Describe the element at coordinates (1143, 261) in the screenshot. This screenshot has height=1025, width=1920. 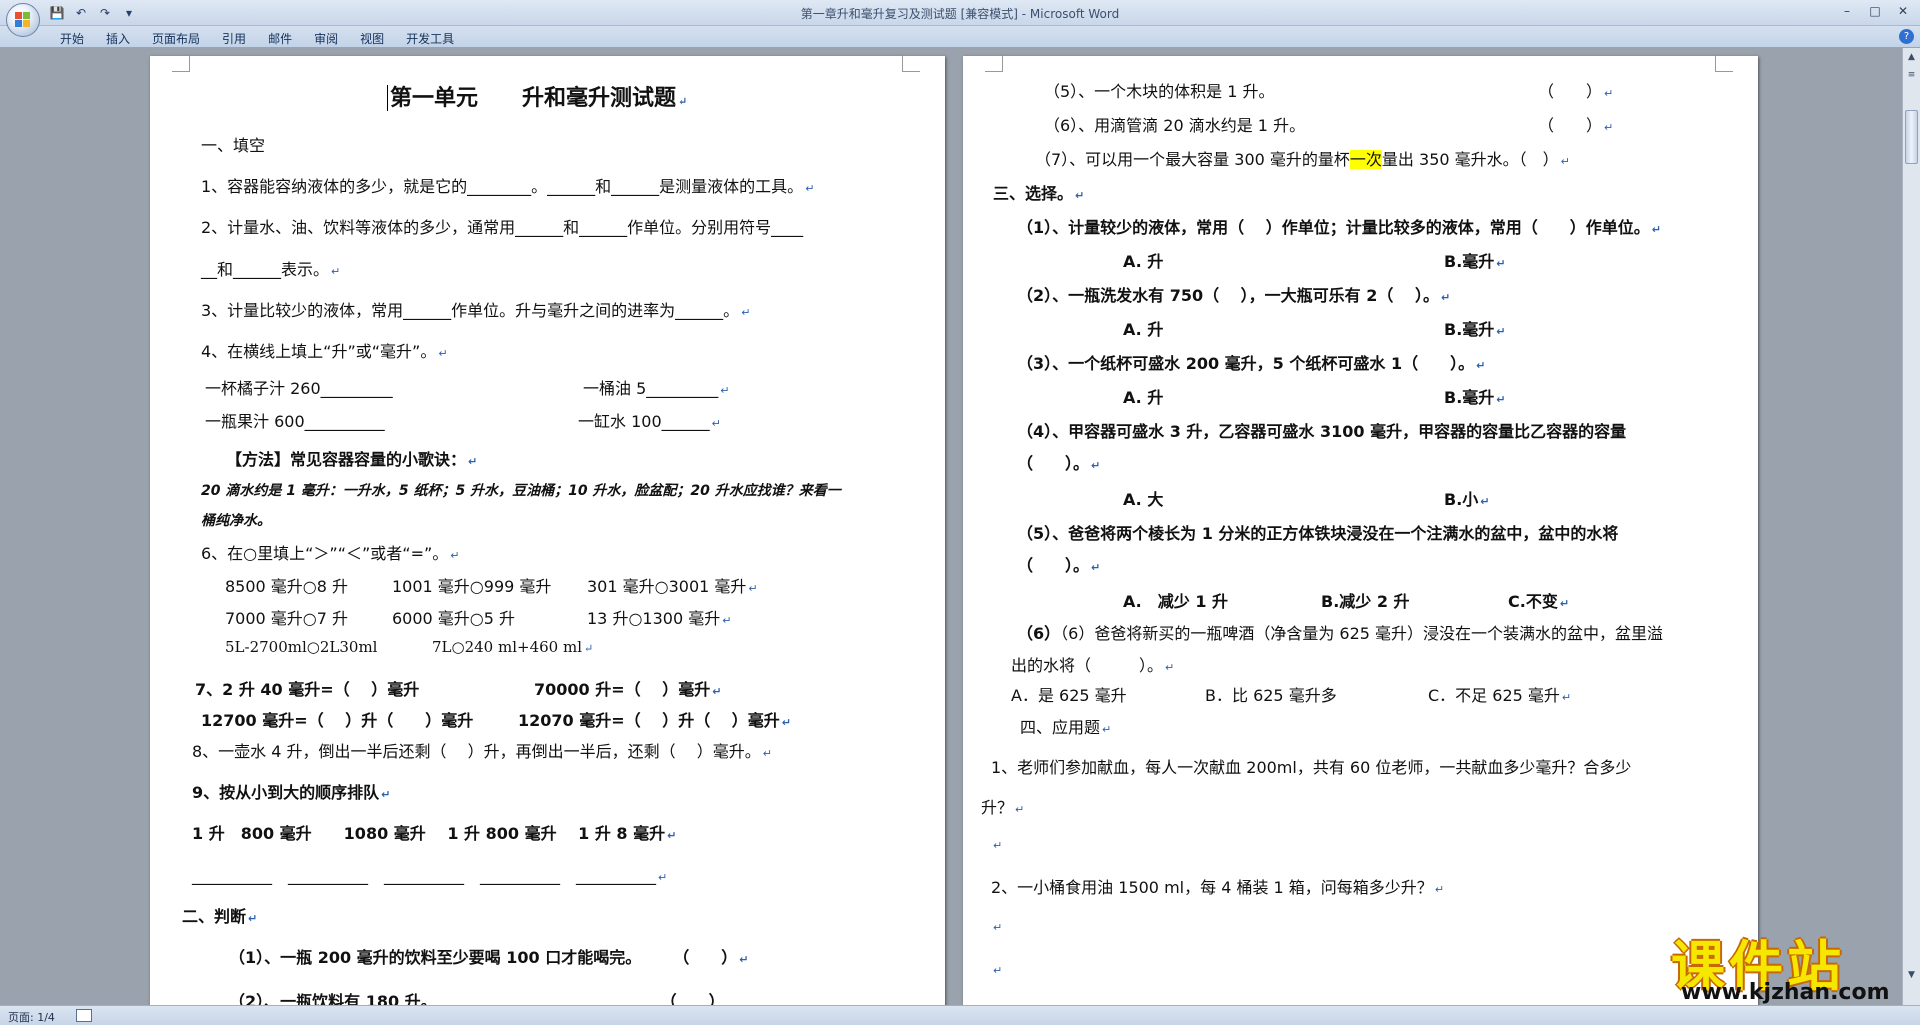
I see `choice-1-a: A. 升` at that location.